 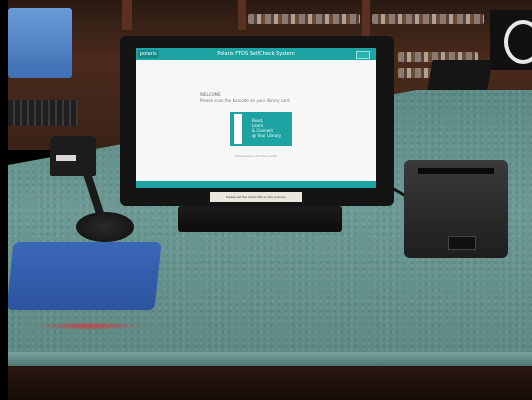 What do you see at coordinates (4, 200) in the screenshot?
I see `photo-border` at bounding box center [4, 200].